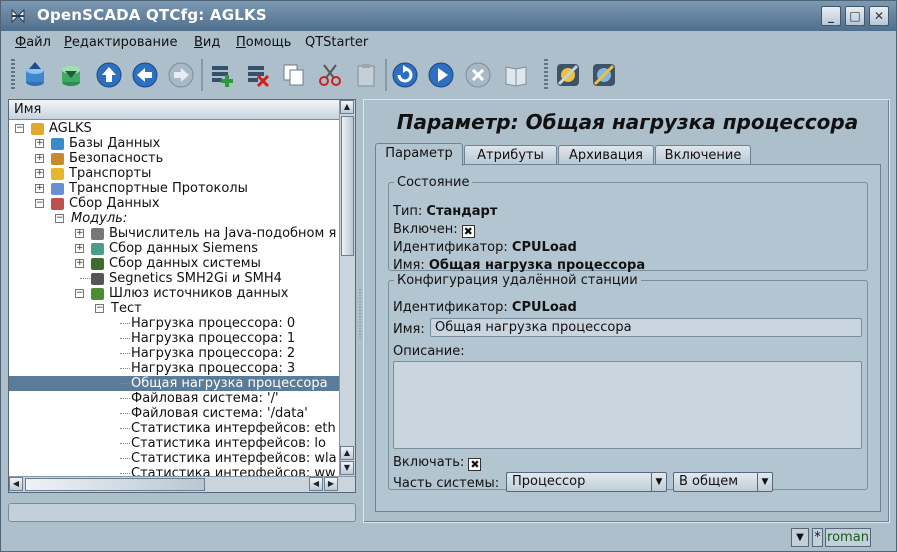  What do you see at coordinates (174, 143) in the screenshot?
I see `tree-item: + Базы Данных` at bounding box center [174, 143].